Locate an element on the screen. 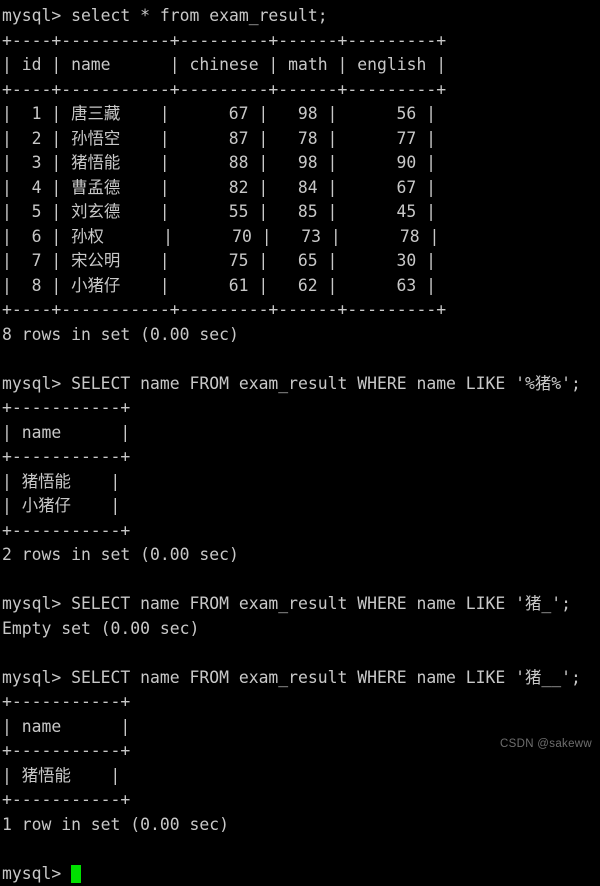  terminal-input-line: mysql> is located at coordinates (301, 874).